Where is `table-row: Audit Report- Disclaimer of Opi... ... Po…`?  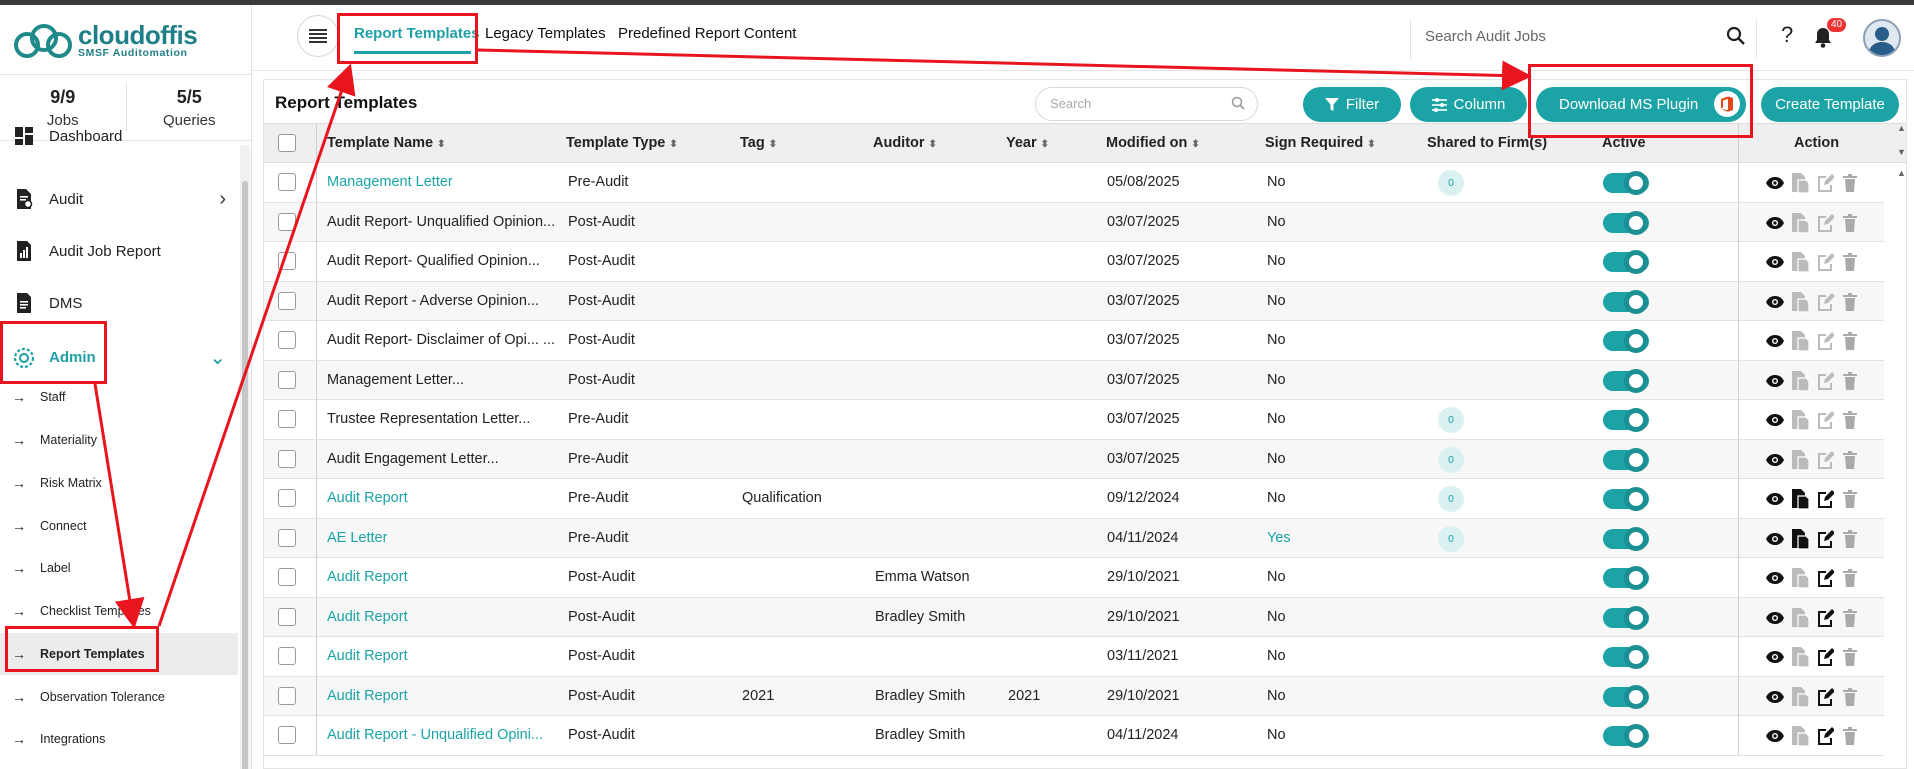
table-row: Audit Report- Disclaimer of Opi... ... Po… is located at coordinates (1074, 341).